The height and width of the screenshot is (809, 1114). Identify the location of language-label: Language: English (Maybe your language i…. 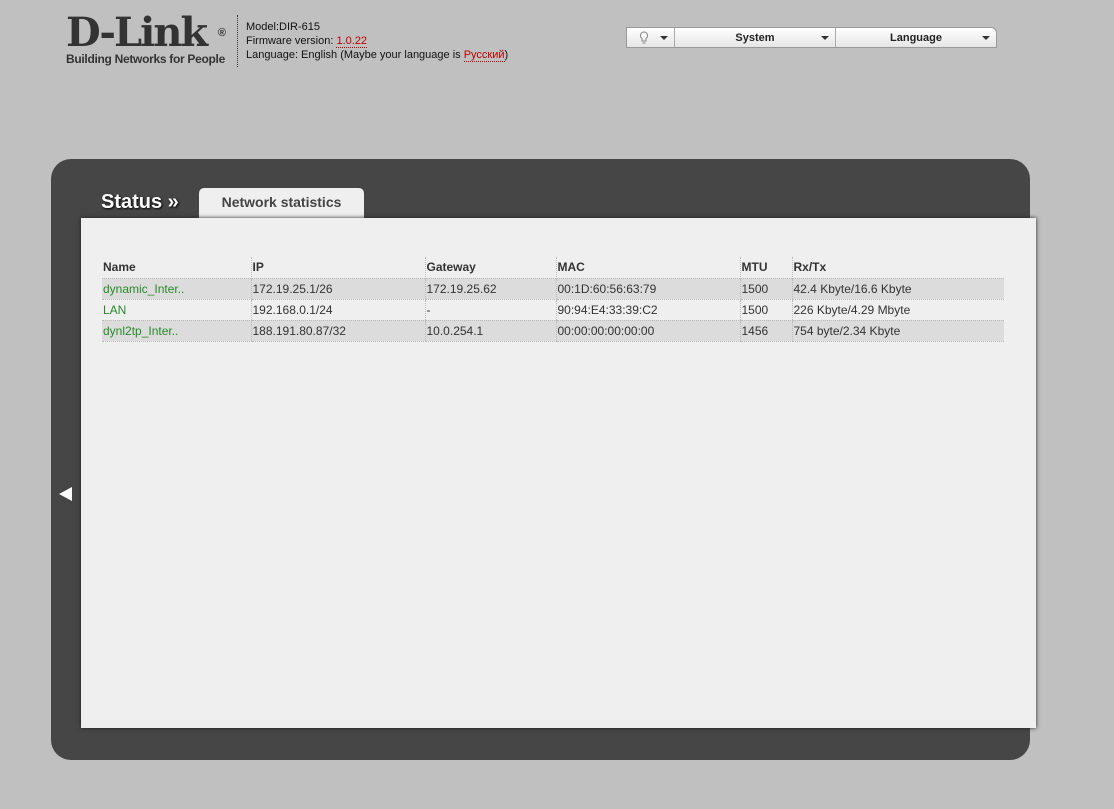
(355, 55).